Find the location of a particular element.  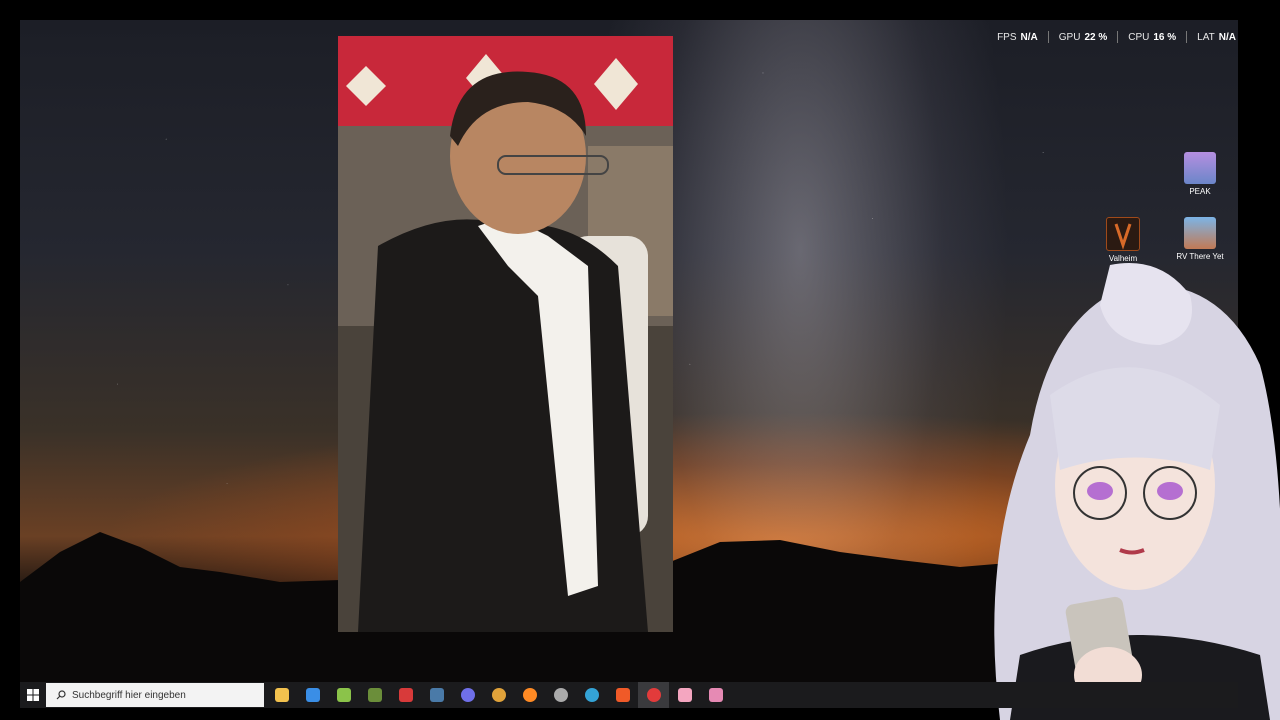

steam-icon is located at coordinates (436, 695).